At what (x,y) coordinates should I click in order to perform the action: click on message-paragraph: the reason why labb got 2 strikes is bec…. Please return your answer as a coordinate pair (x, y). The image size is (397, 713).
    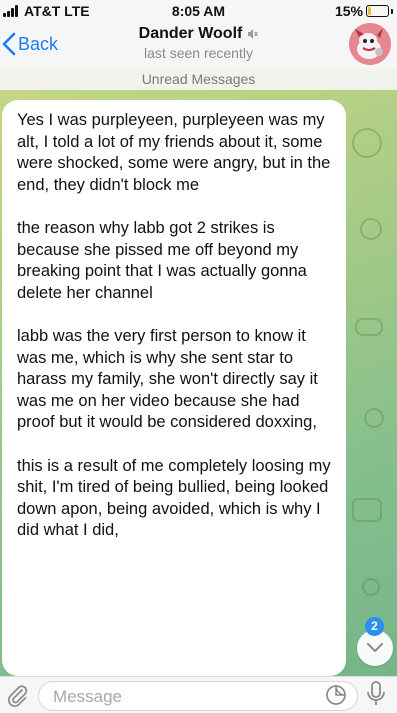
    Looking at the image, I should click on (162, 260).